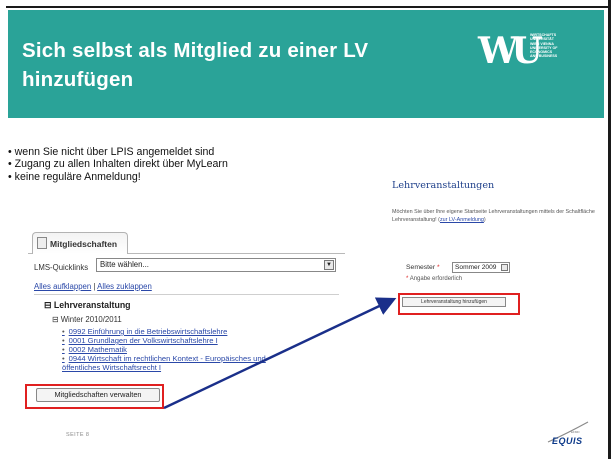 The height and width of the screenshot is (459, 611). Describe the element at coordinates (575, 432) in the screenshot. I see `equis-sub: EFMD` at that location.